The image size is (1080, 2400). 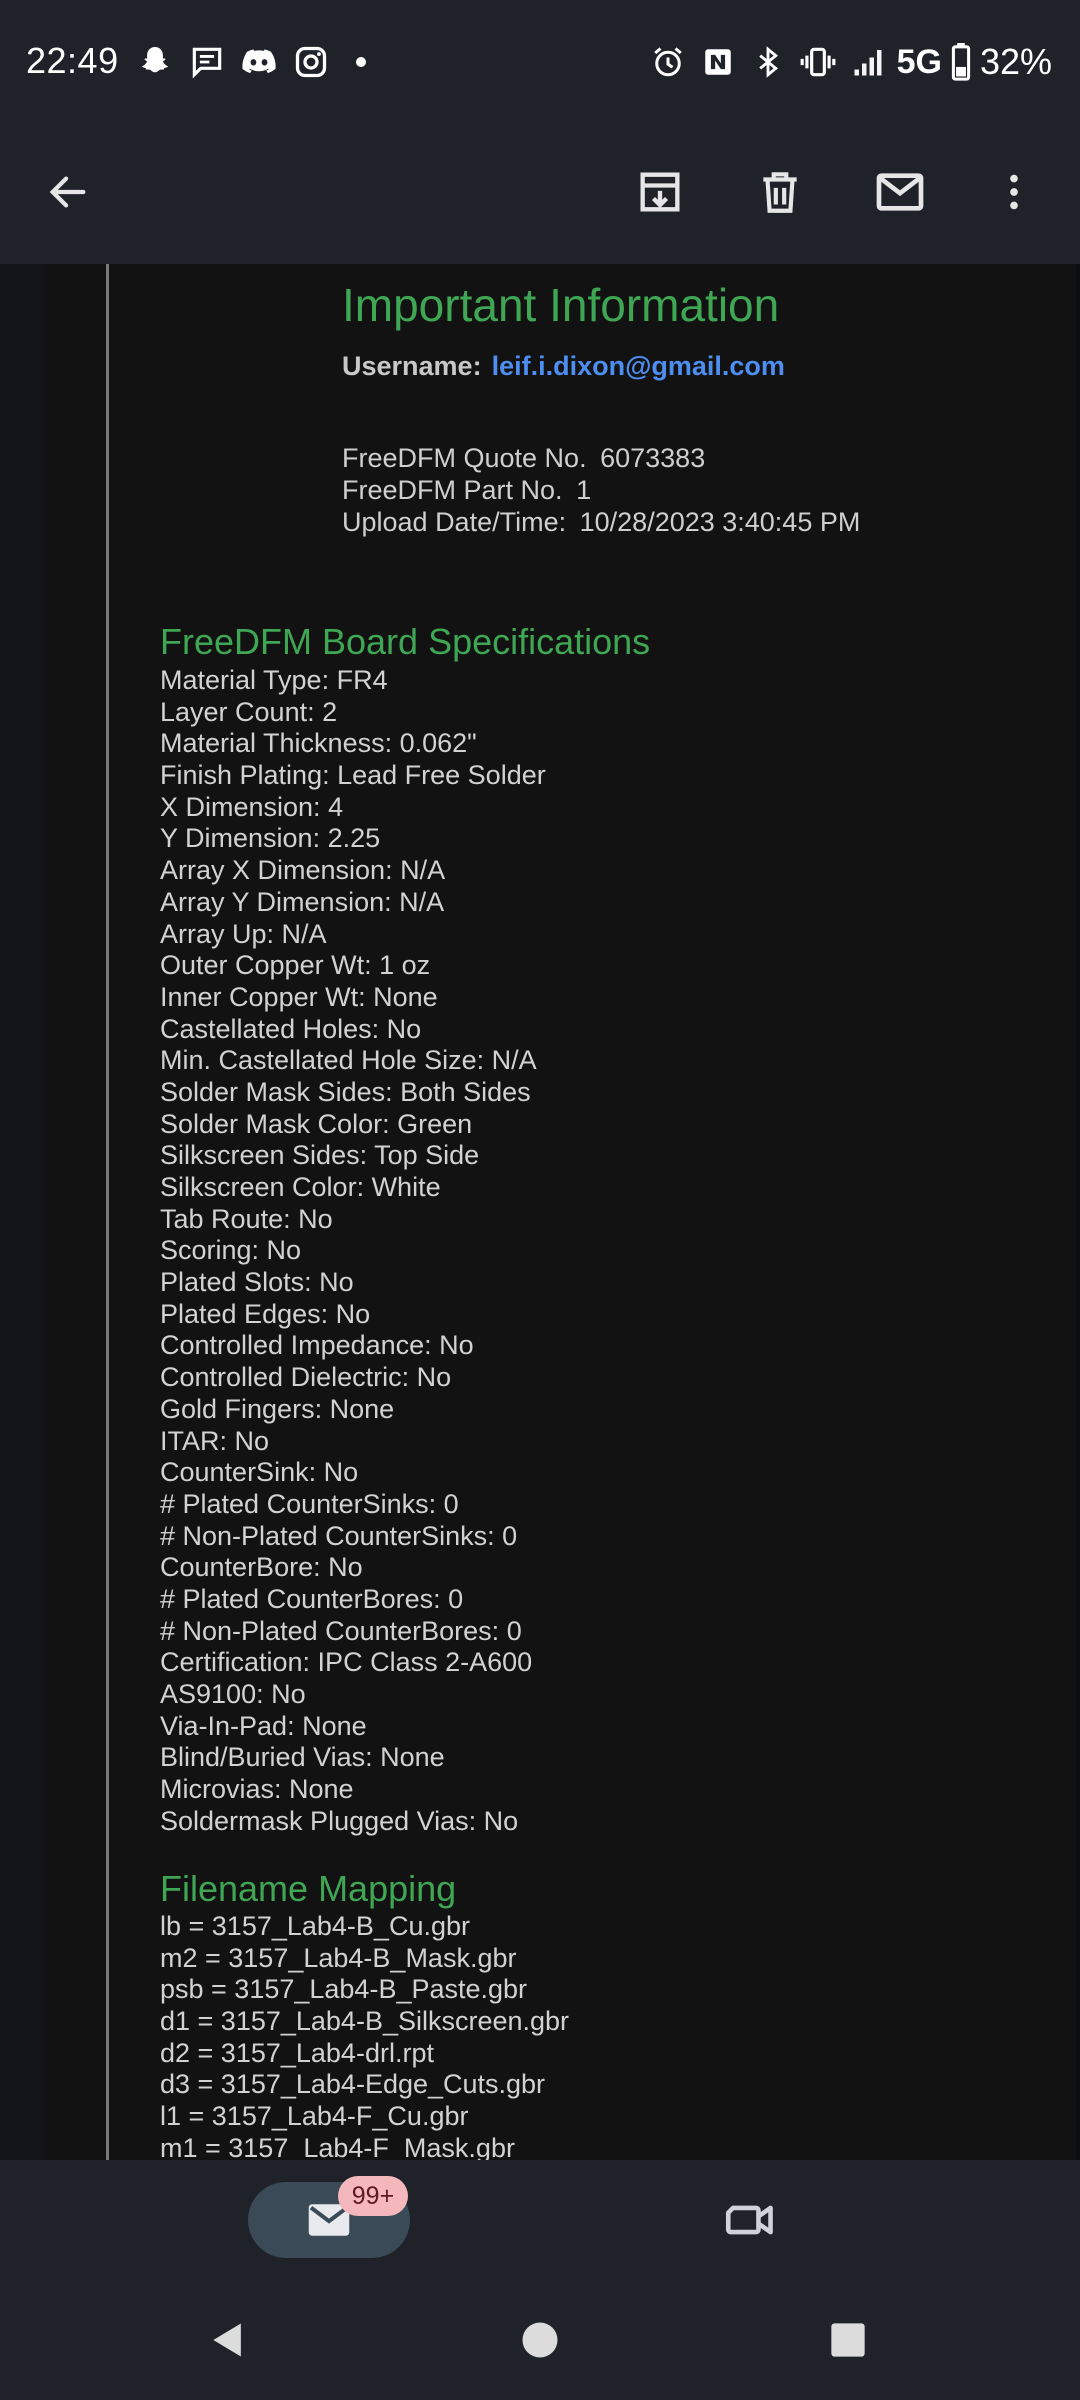 What do you see at coordinates (259, 62) in the screenshot?
I see `discord-icon` at bounding box center [259, 62].